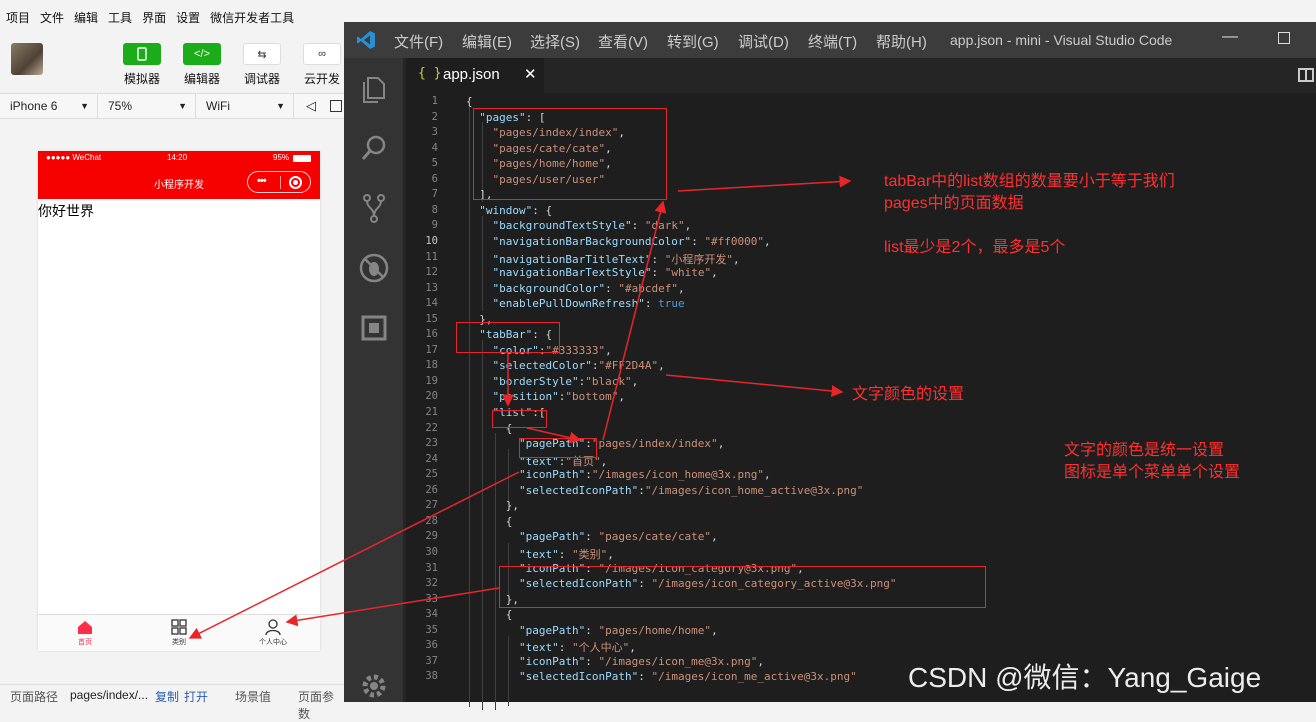 Image resolution: width=1316 pixels, height=722 pixels. I want to click on code-line: "iconPath": "/images/icon_me@3x.png",, so click(615, 661).